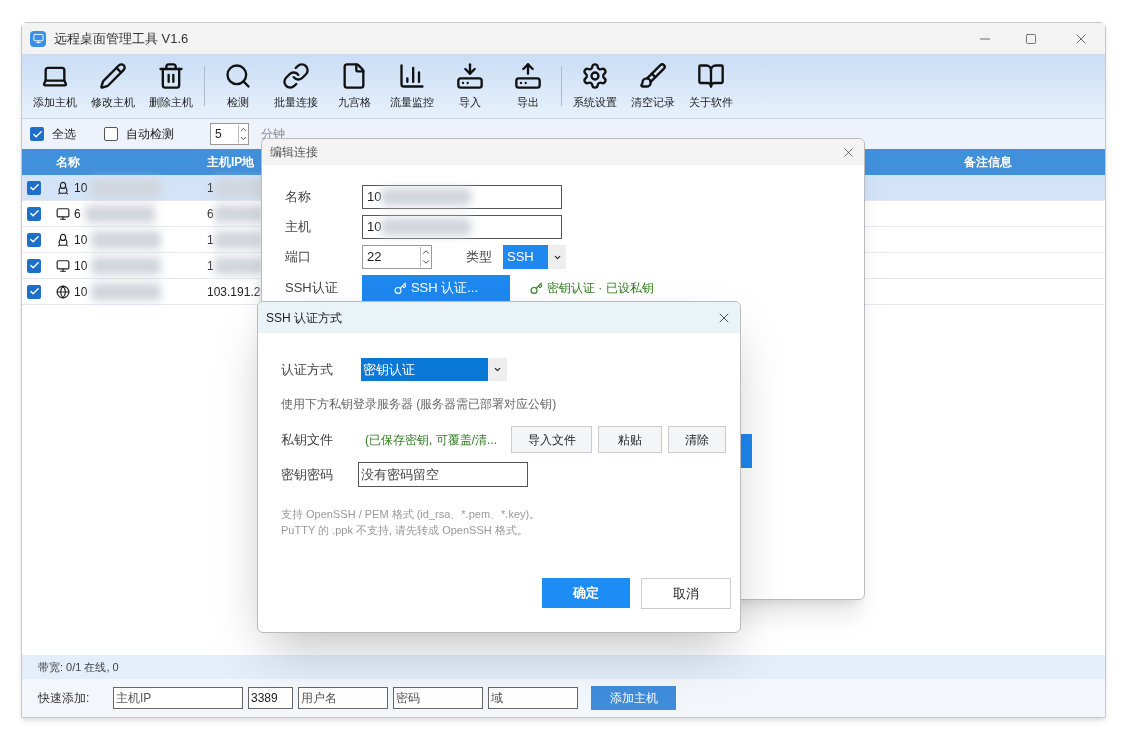 The image size is (1129, 741). I want to click on add-host-button: 添加主机, so click(633, 698).